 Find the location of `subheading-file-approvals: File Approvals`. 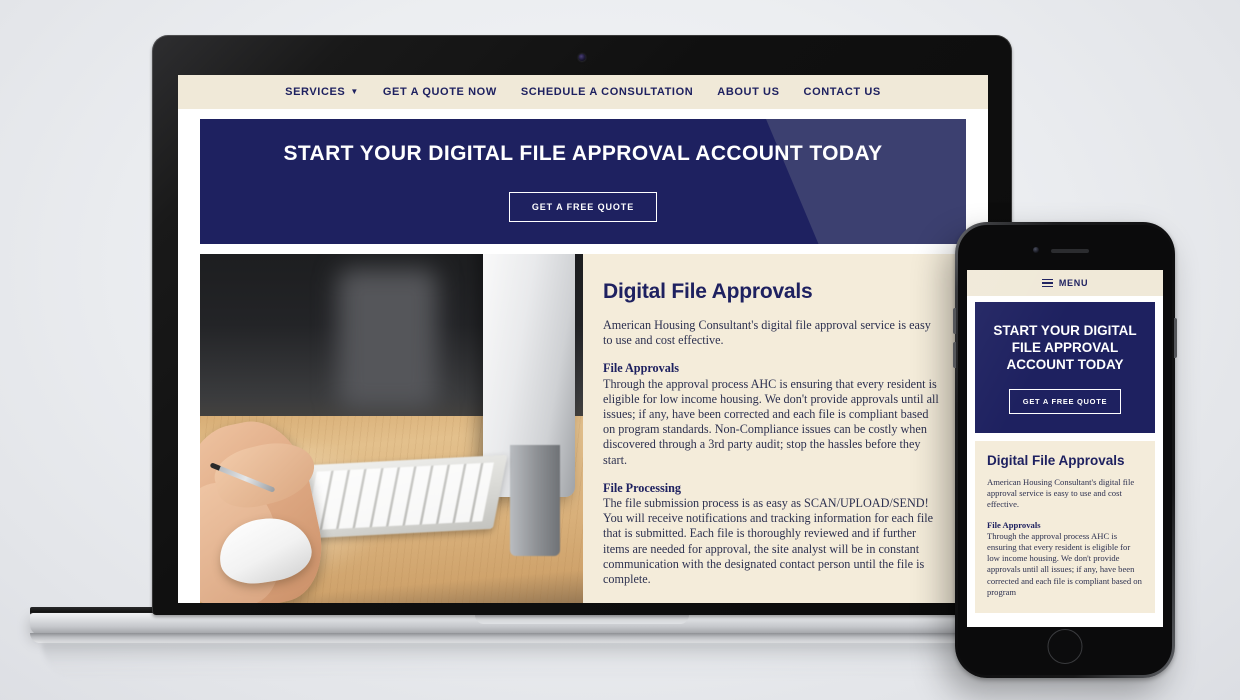

subheading-file-approvals: File Approvals is located at coordinates (641, 368).